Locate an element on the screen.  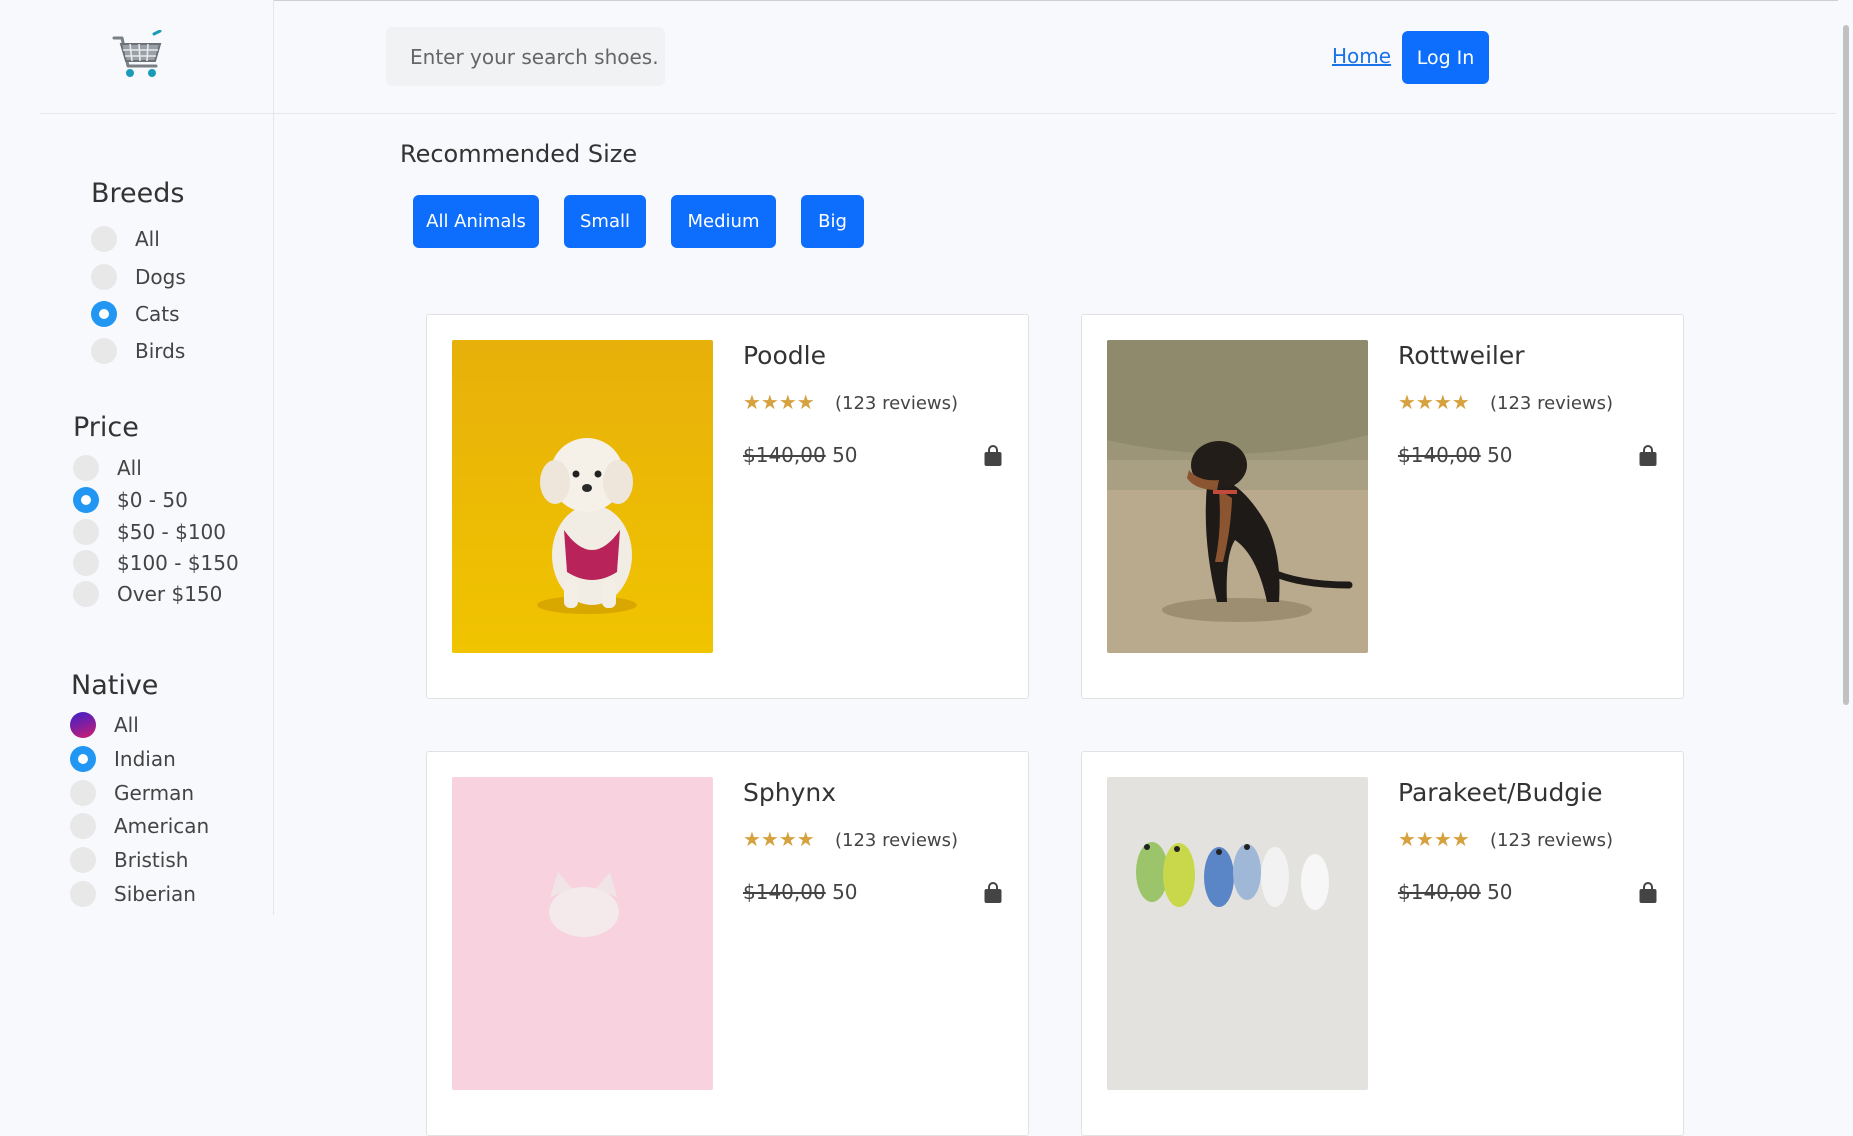
native-option-american: American is located at coordinates (139, 826).